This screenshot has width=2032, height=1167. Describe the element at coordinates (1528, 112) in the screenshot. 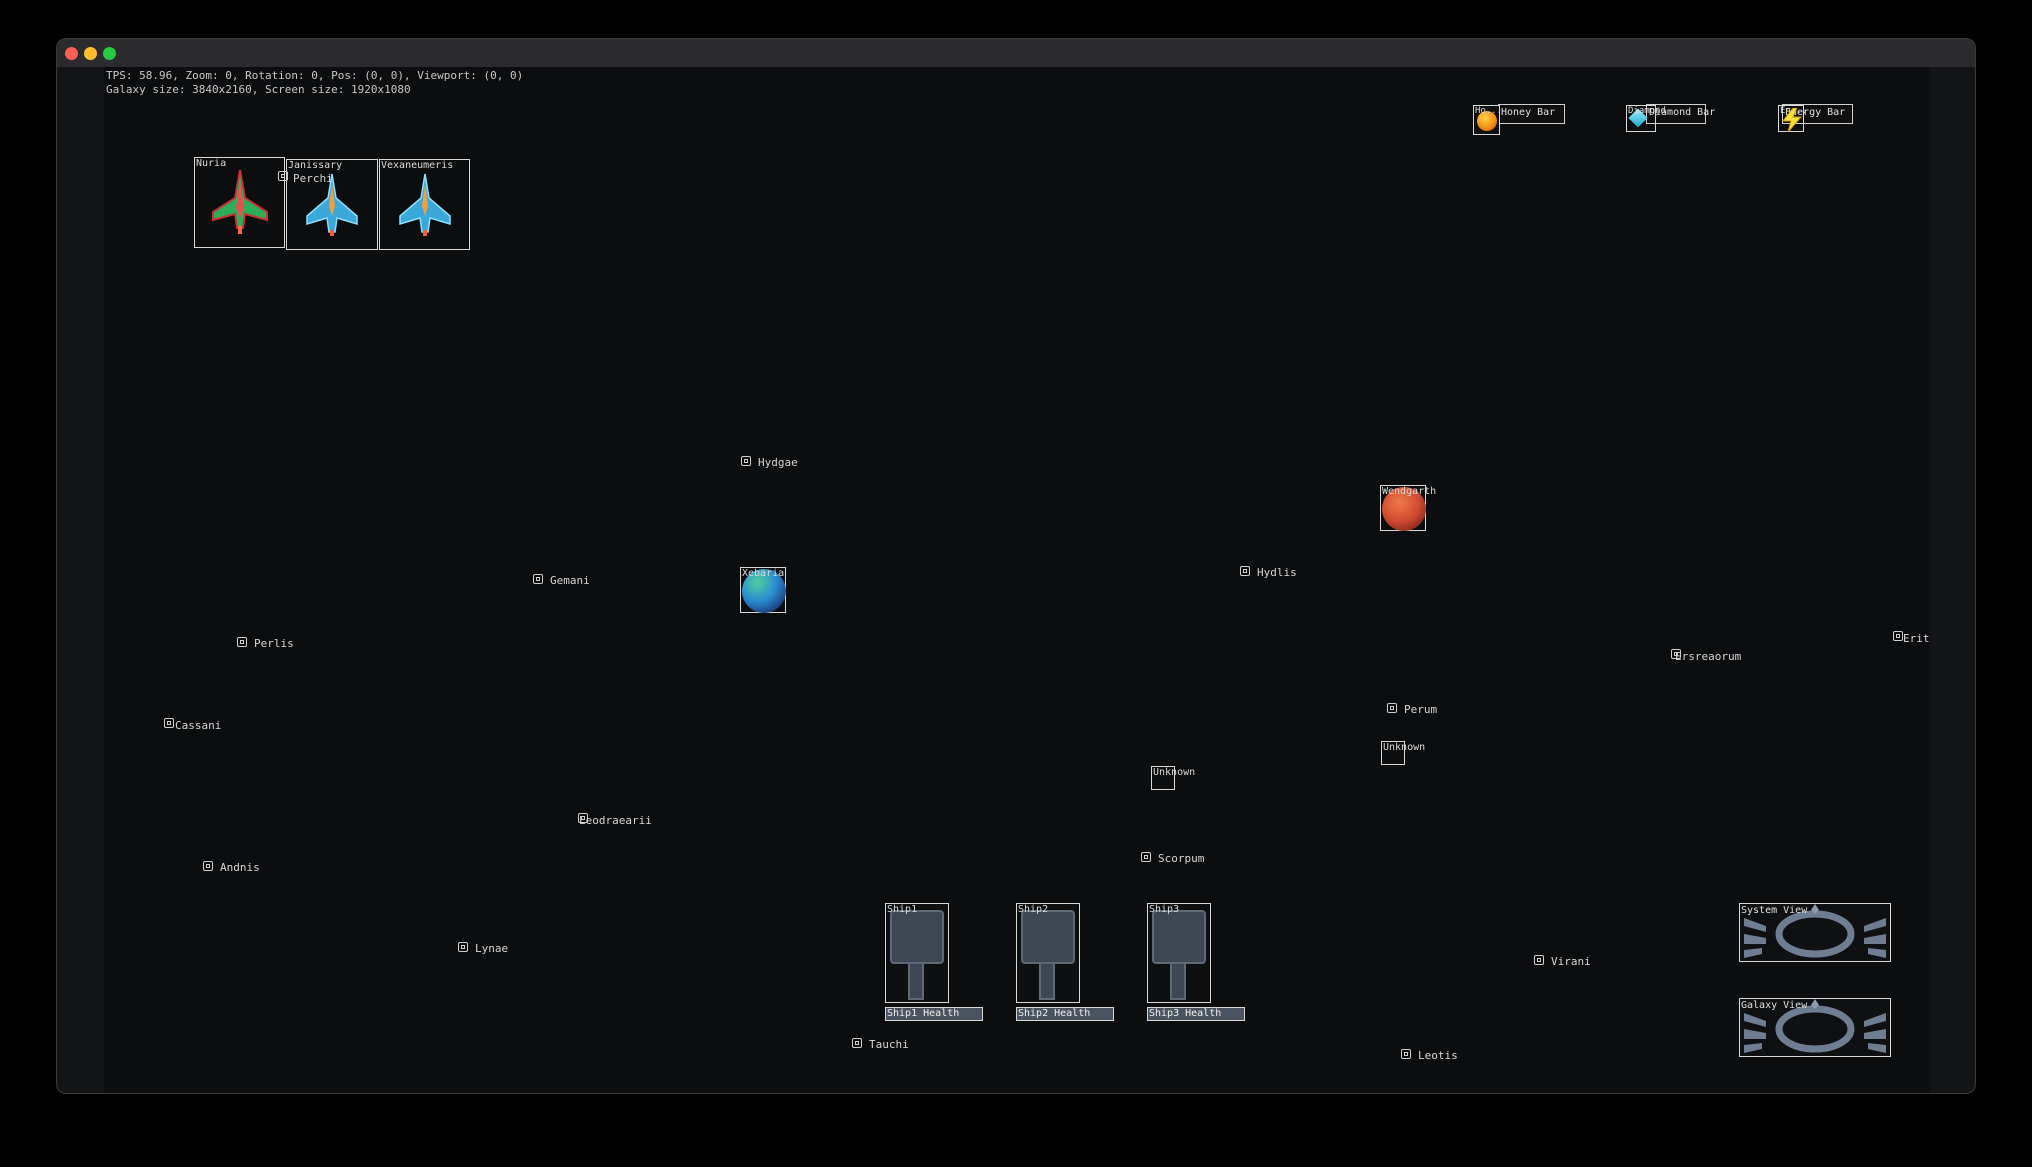

I see `honey-bar-label: Honey Bar` at that location.